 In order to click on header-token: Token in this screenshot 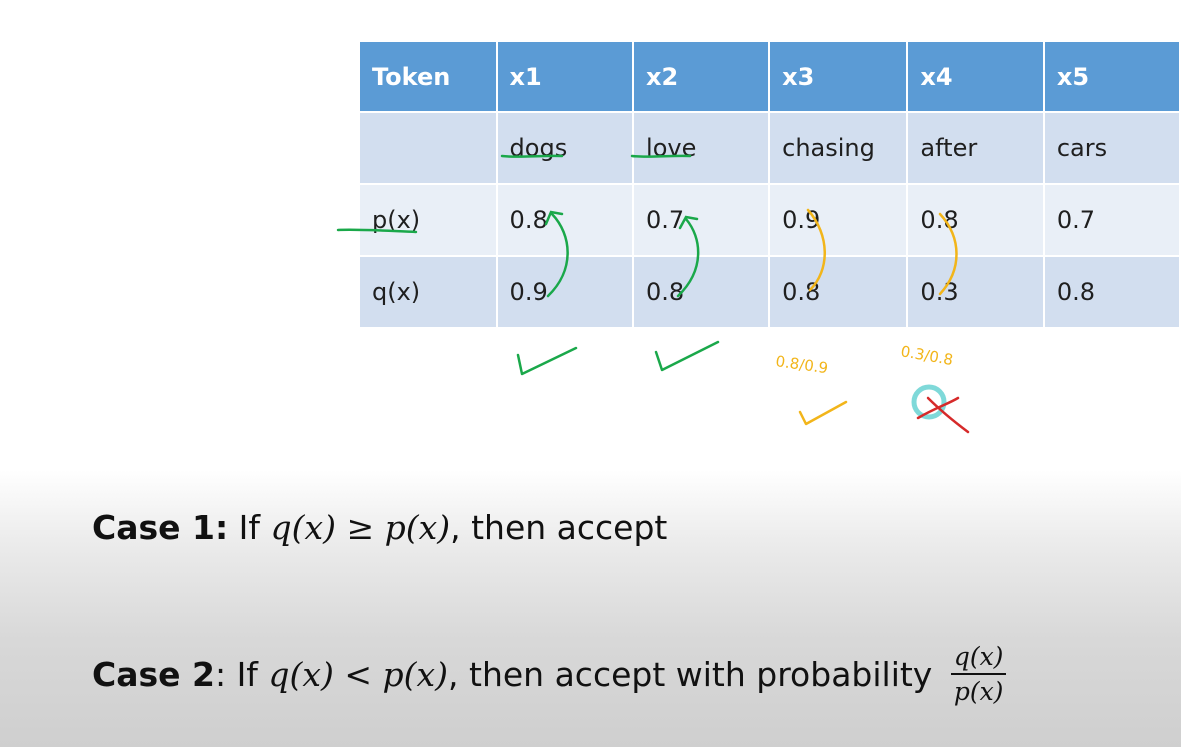, I will do `click(428, 76)`.